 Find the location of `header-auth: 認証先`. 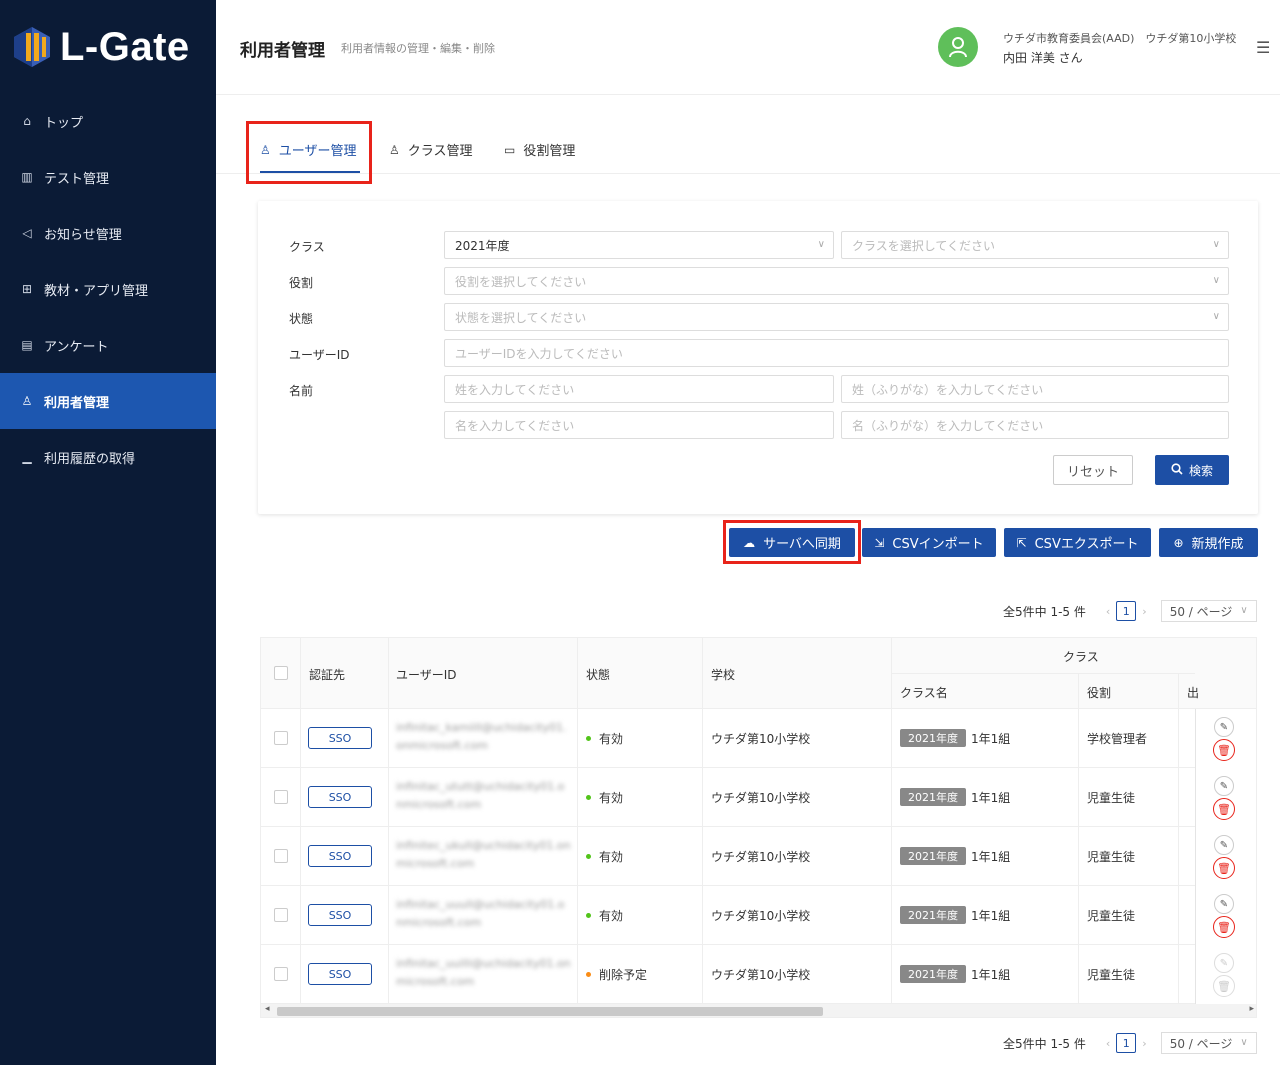

header-auth: 認証先 is located at coordinates (327, 675).